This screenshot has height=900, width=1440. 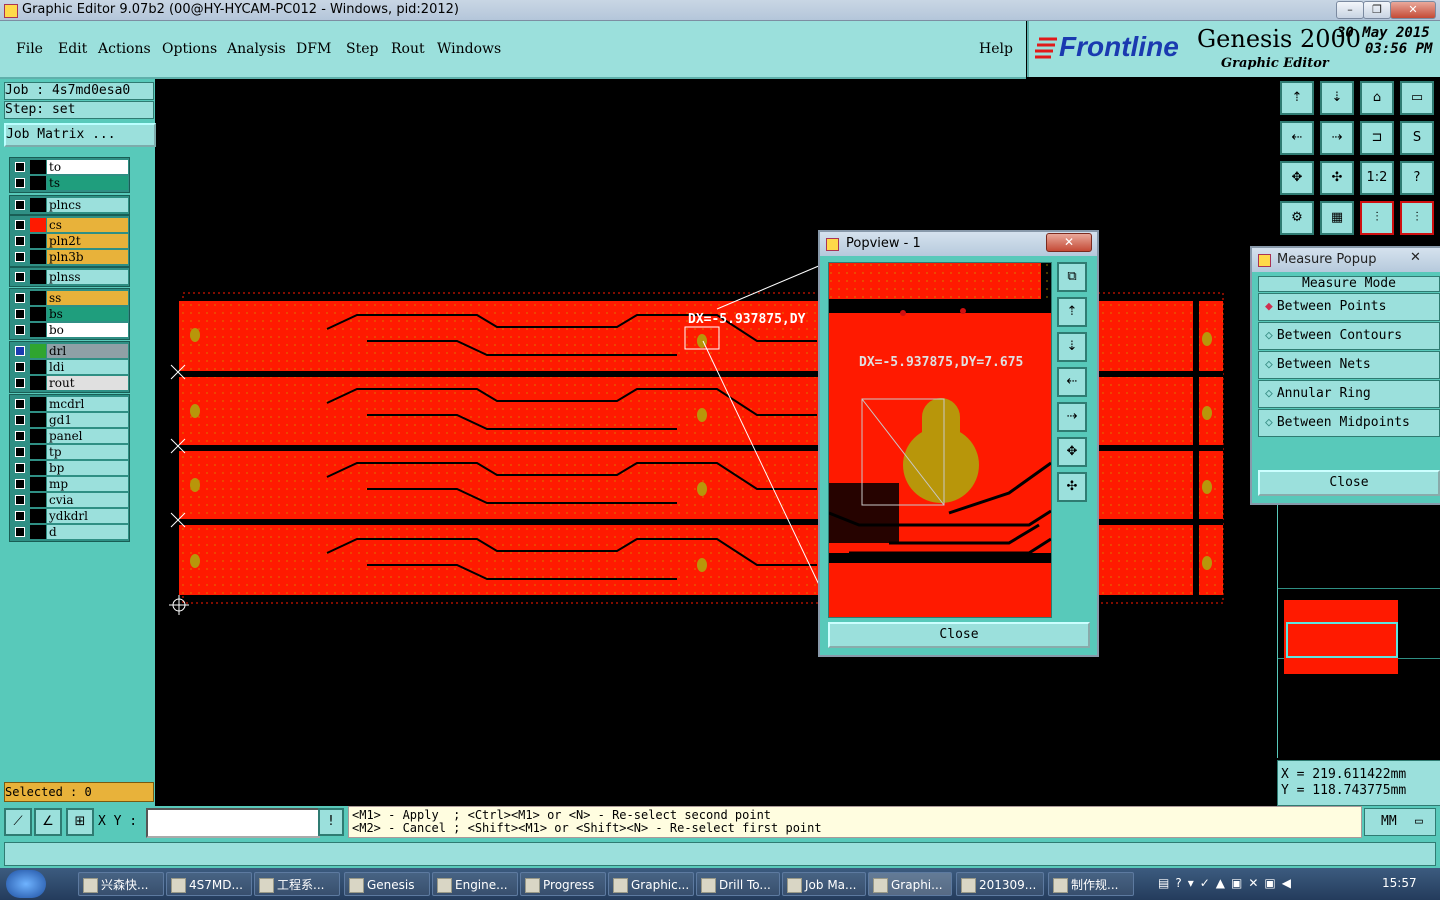 I want to click on measure-popup-titlebar: Measure Popup ✕, so click(x=1346, y=260).